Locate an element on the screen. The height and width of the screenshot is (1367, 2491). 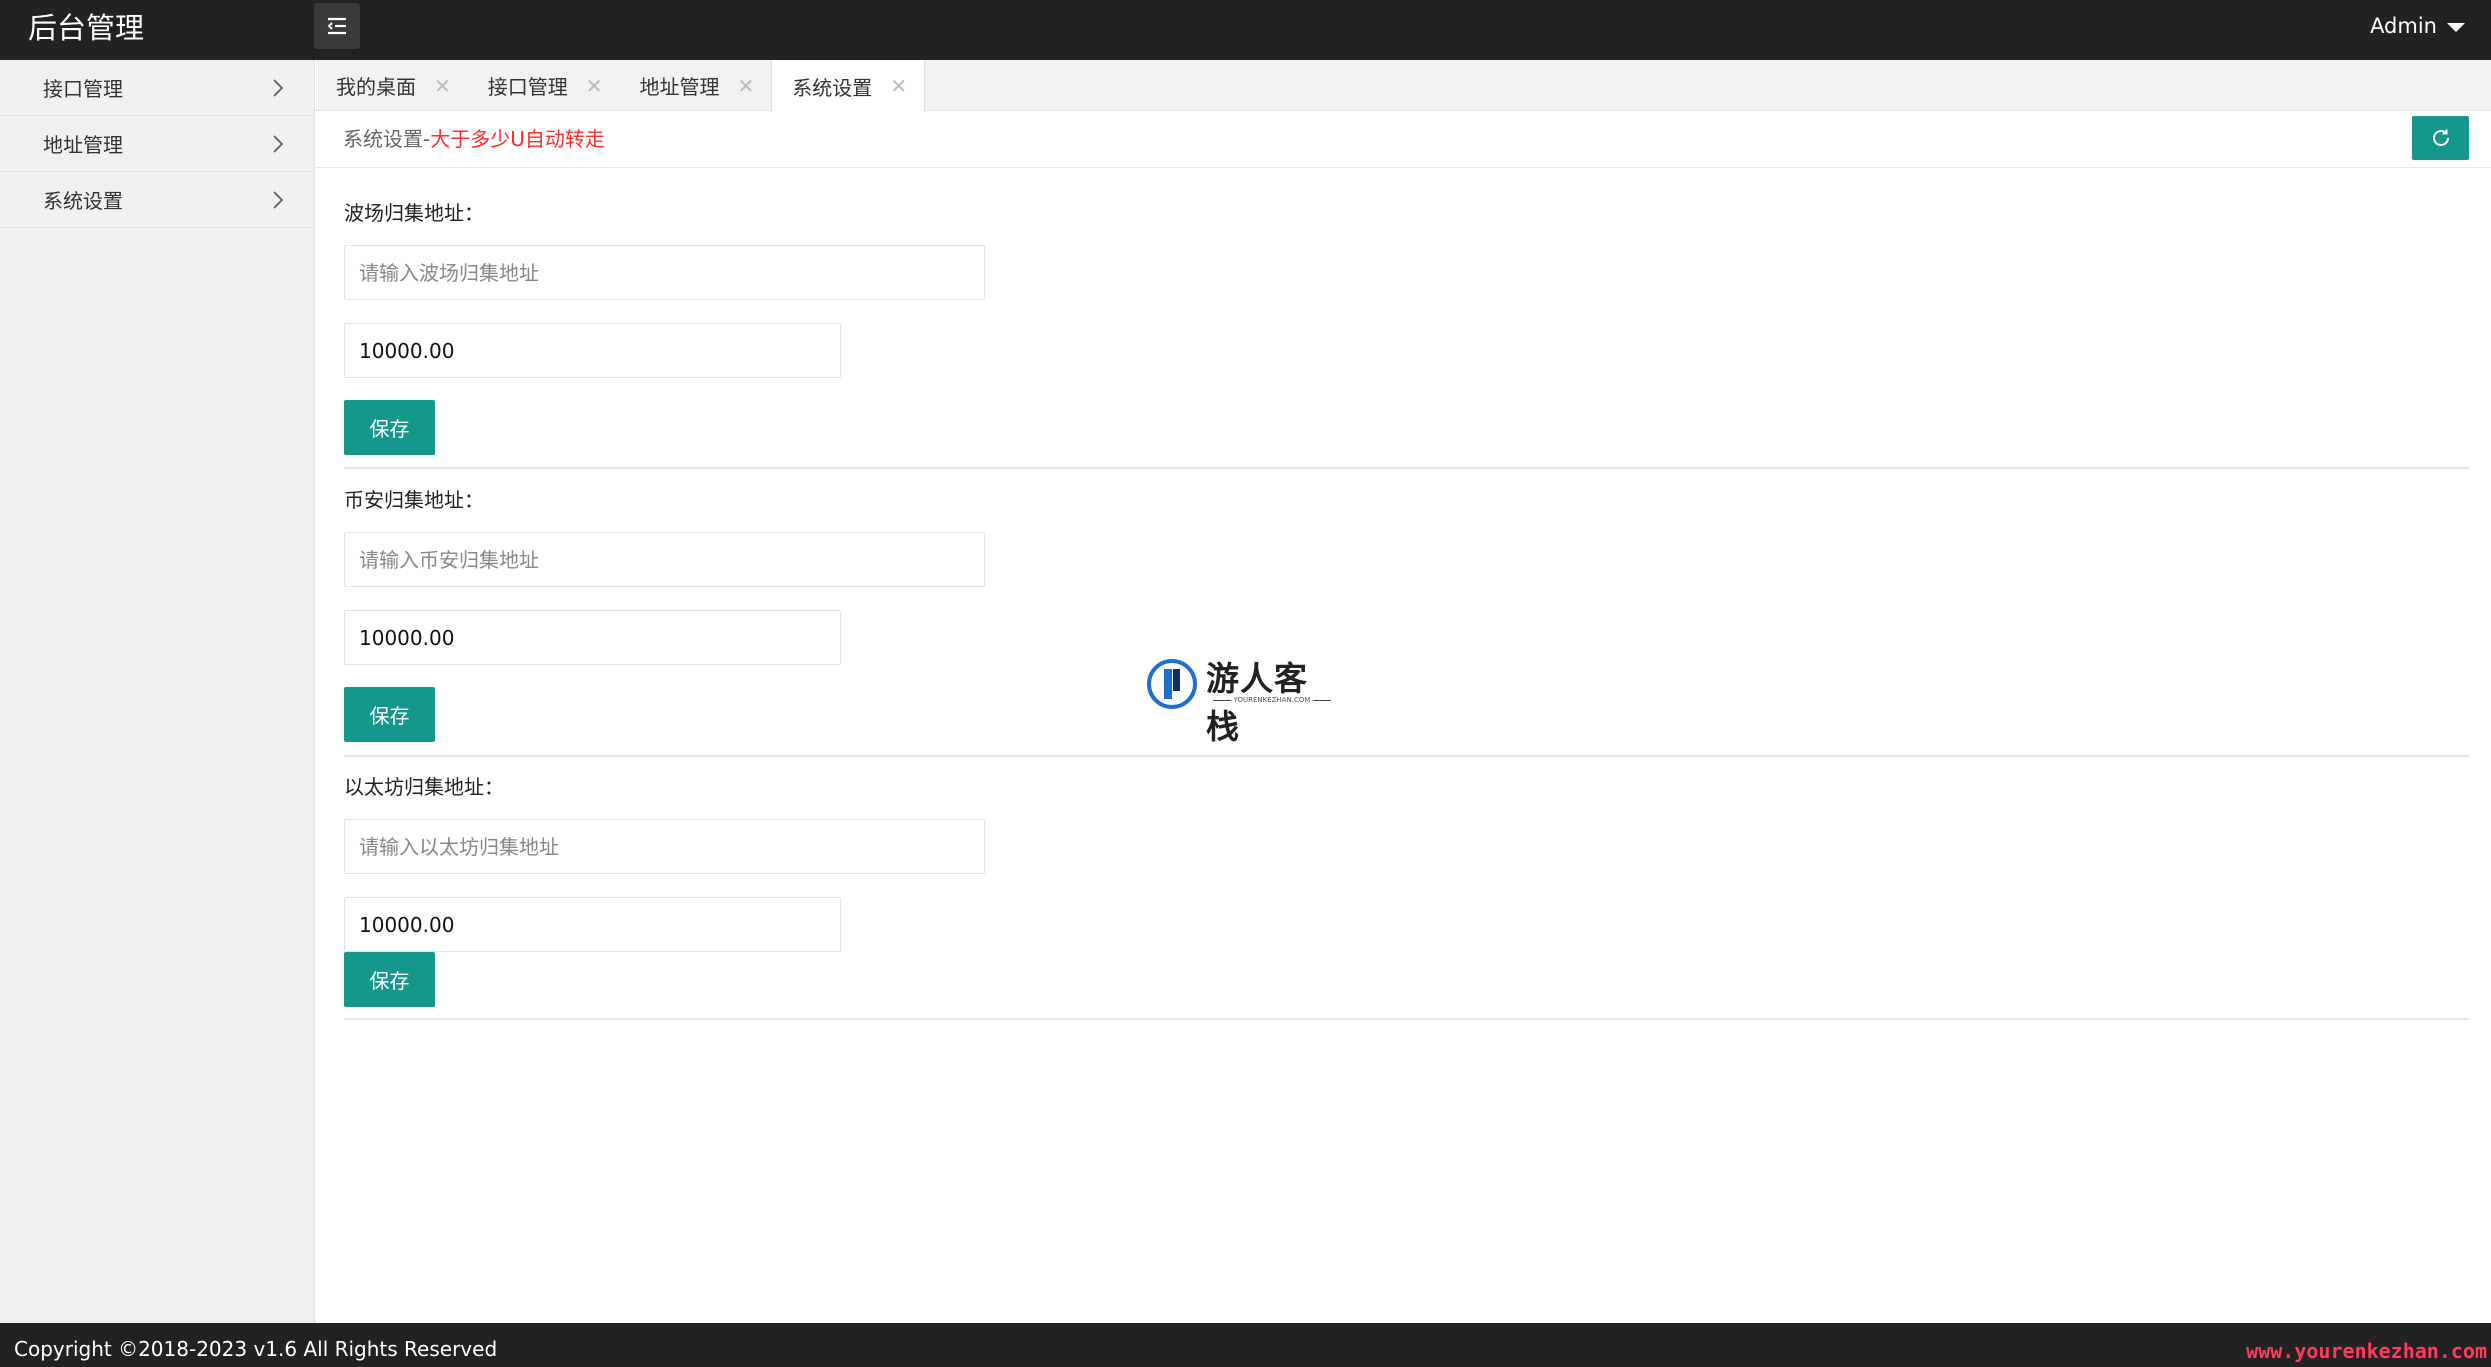
sidebar: 接口管理 地址管理 系统设置 is located at coordinates (157, 691).